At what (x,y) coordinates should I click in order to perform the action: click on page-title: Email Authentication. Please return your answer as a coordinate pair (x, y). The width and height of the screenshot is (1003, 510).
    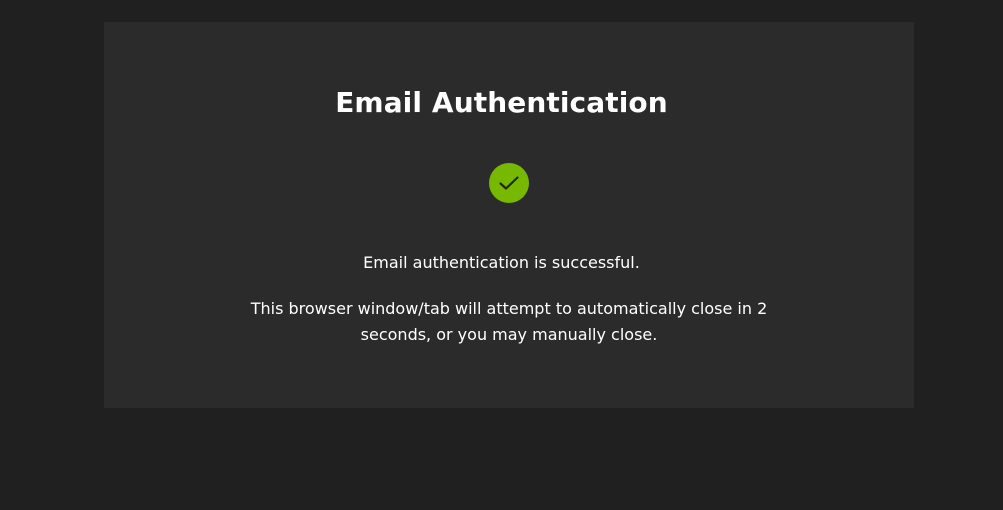
    Looking at the image, I should click on (501, 102).